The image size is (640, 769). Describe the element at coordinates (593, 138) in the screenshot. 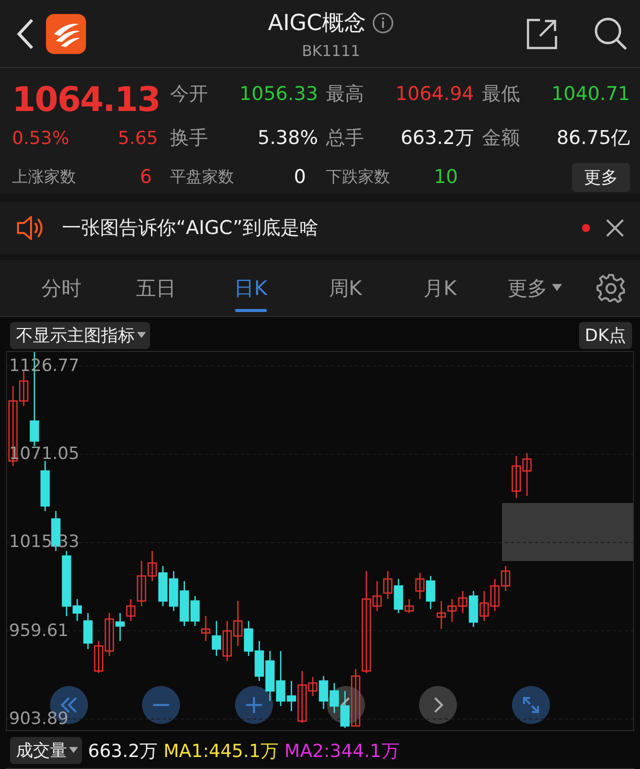

I see `stat-value: 86.75亿` at that location.